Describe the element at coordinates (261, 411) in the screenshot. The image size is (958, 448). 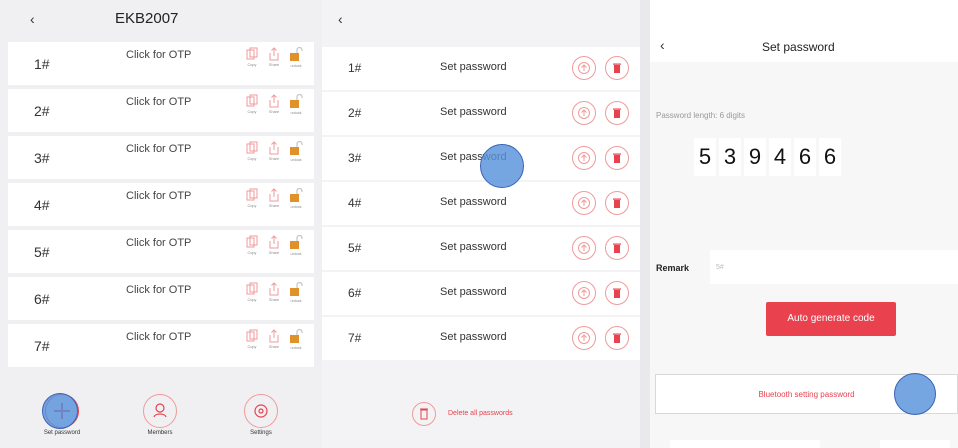
I see `gear-icon` at that location.